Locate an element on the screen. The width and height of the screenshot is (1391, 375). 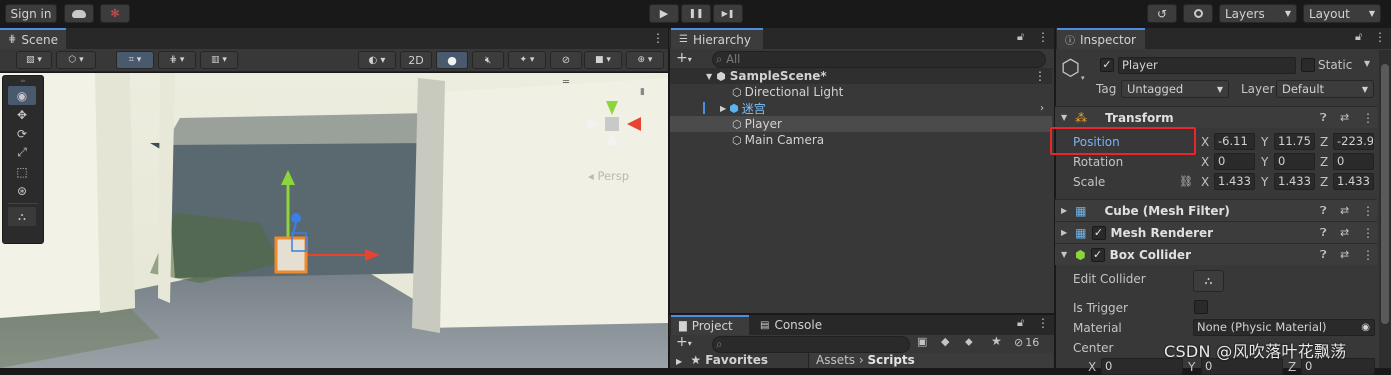
move-tool-button: ✥ is located at coordinates (22, 114).